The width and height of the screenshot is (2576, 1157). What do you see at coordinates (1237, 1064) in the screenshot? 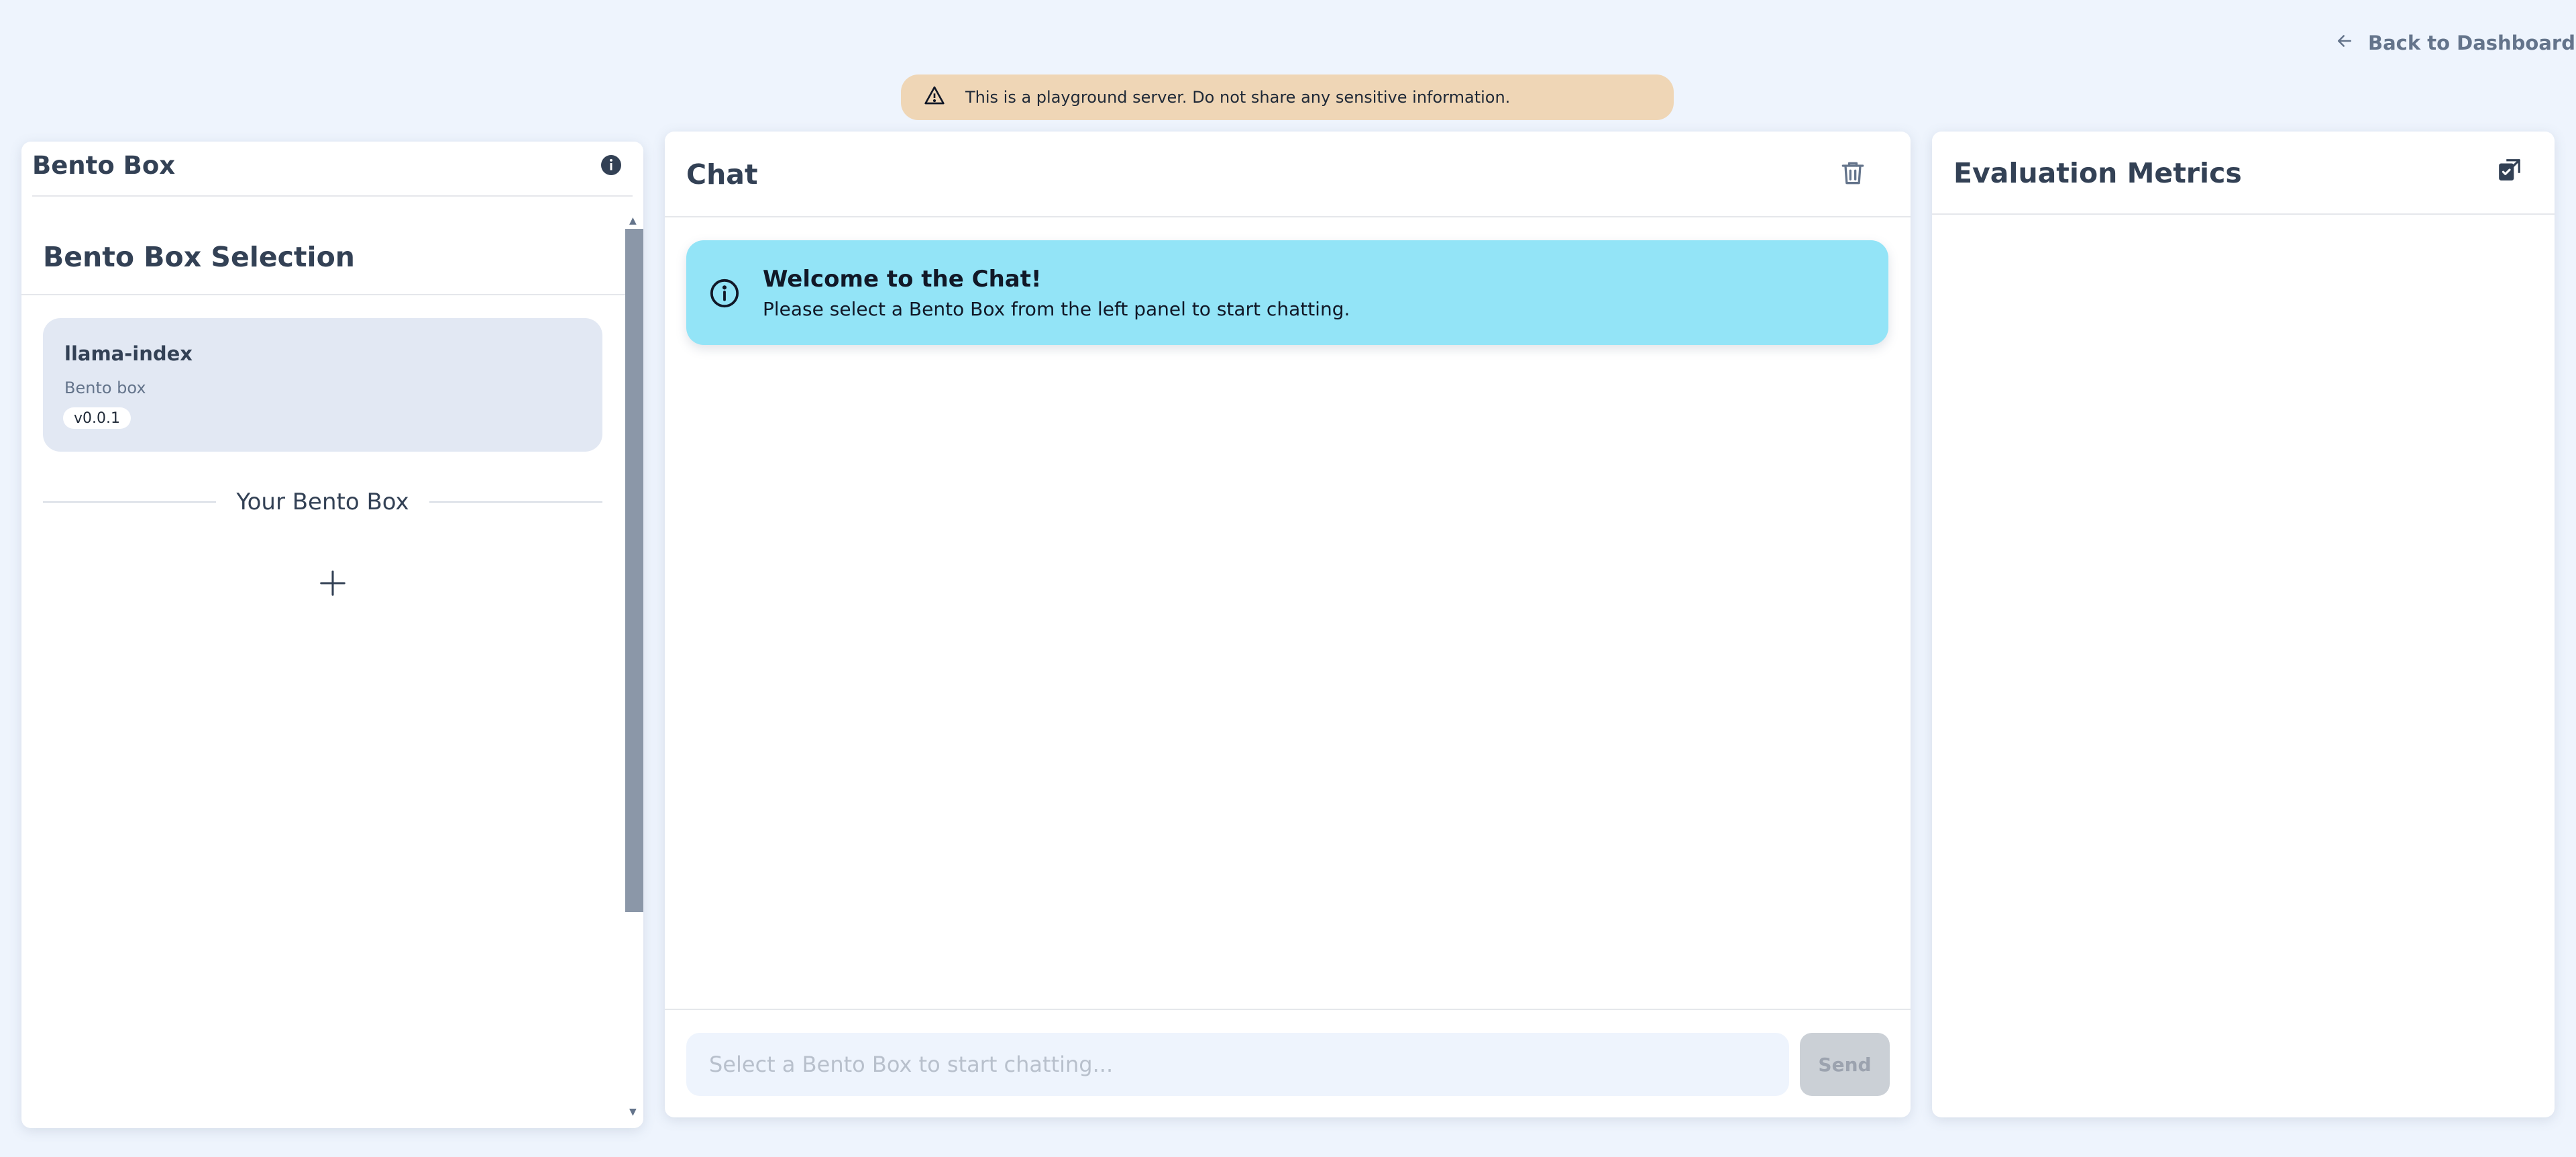
I see `chat-message-input` at bounding box center [1237, 1064].